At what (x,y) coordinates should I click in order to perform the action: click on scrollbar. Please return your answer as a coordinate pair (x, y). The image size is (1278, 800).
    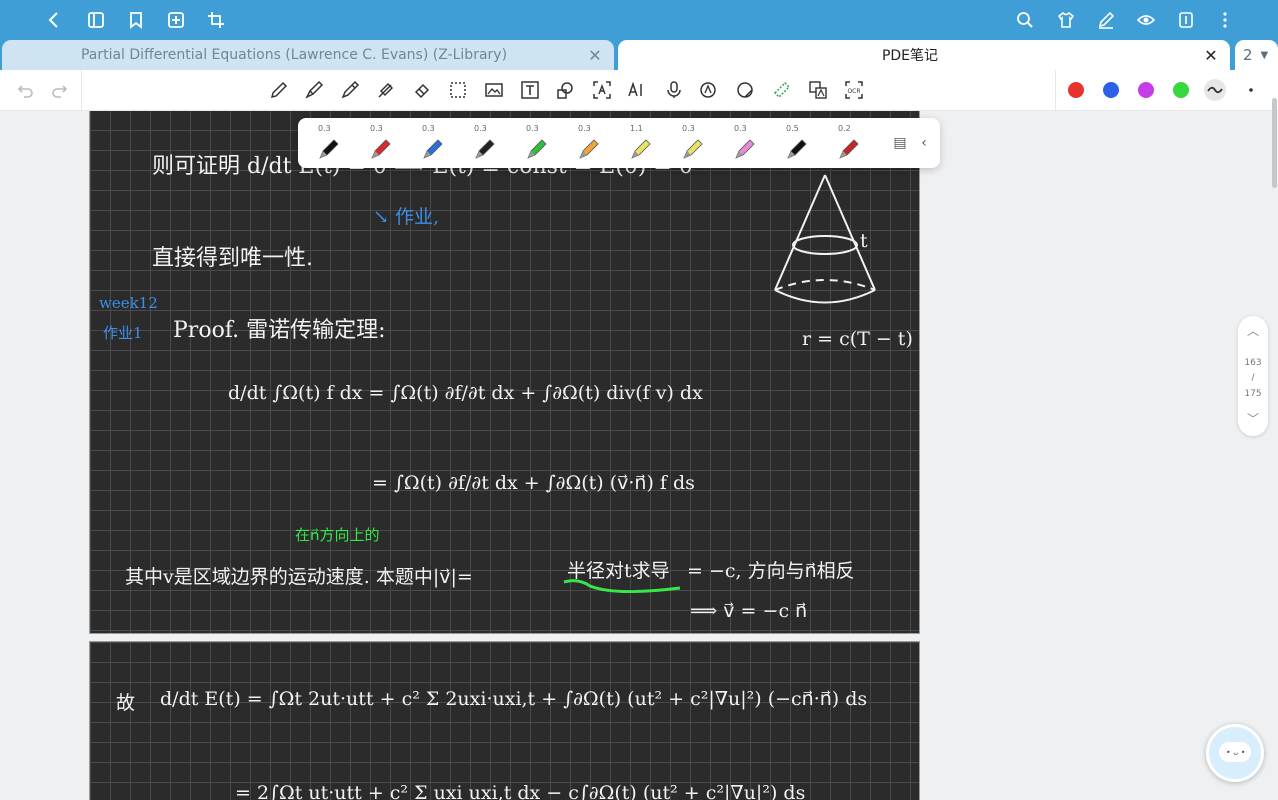
    Looking at the image, I should click on (1274, 143).